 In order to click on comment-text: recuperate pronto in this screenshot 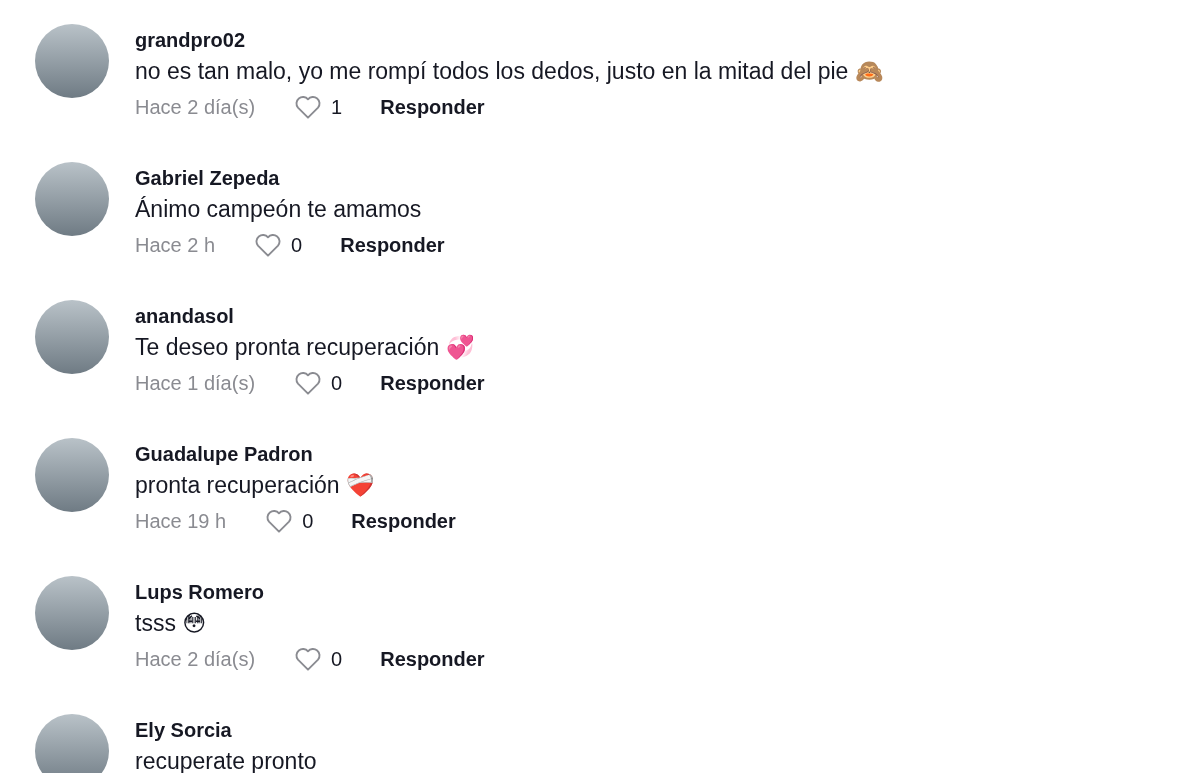, I will do `click(226, 760)`.